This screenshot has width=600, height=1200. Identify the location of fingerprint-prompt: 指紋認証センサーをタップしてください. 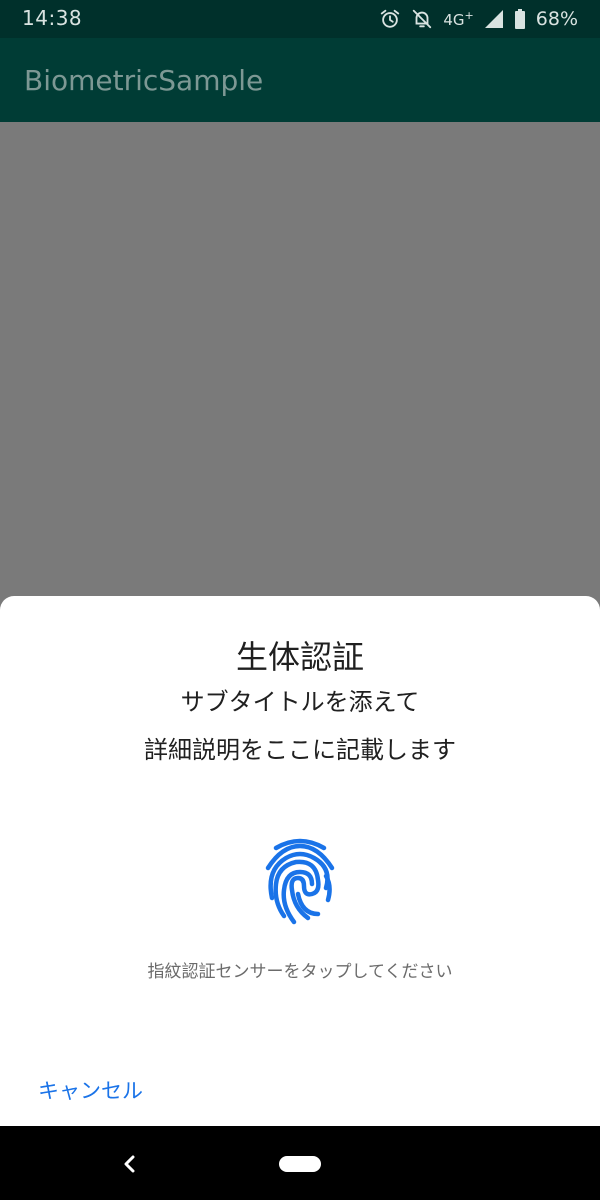
(300, 972).